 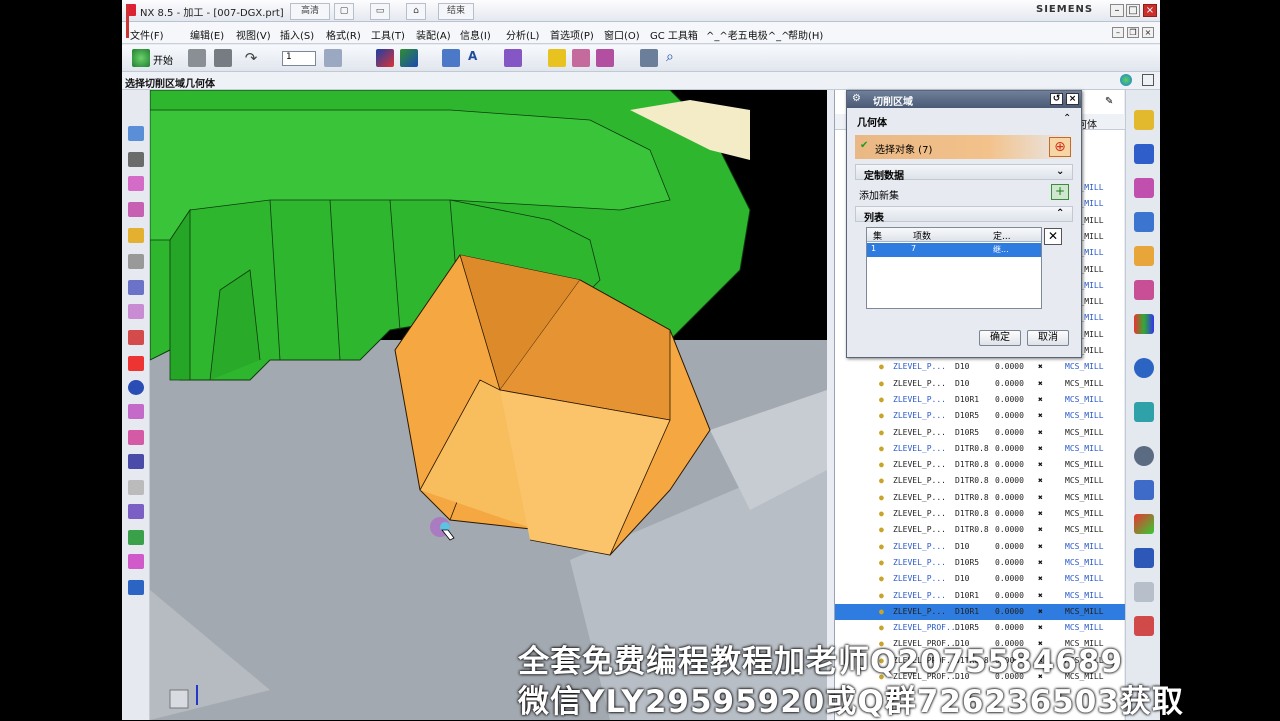 What do you see at coordinates (622, 34) in the screenshot?
I see `menu-window: 窗口(O)` at bounding box center [622, 34].